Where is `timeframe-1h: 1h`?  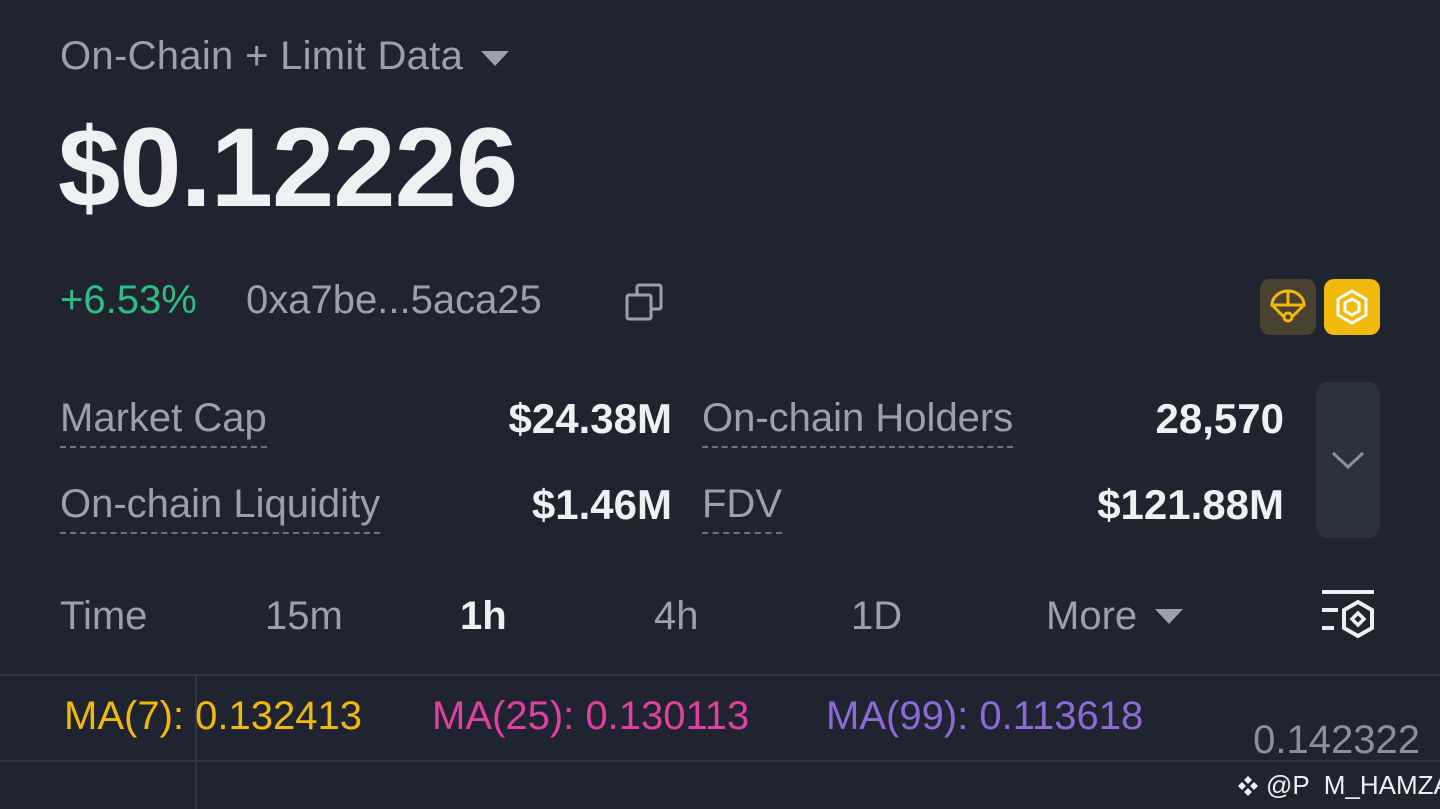
timeframe-1h: 1h is located at coordinates (483, 616).